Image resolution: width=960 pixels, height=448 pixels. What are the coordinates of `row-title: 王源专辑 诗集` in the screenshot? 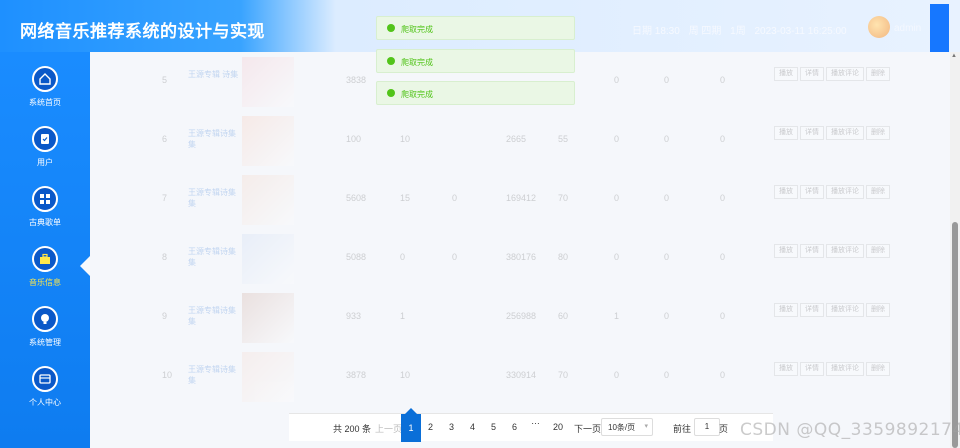 It's located at (214, 74).